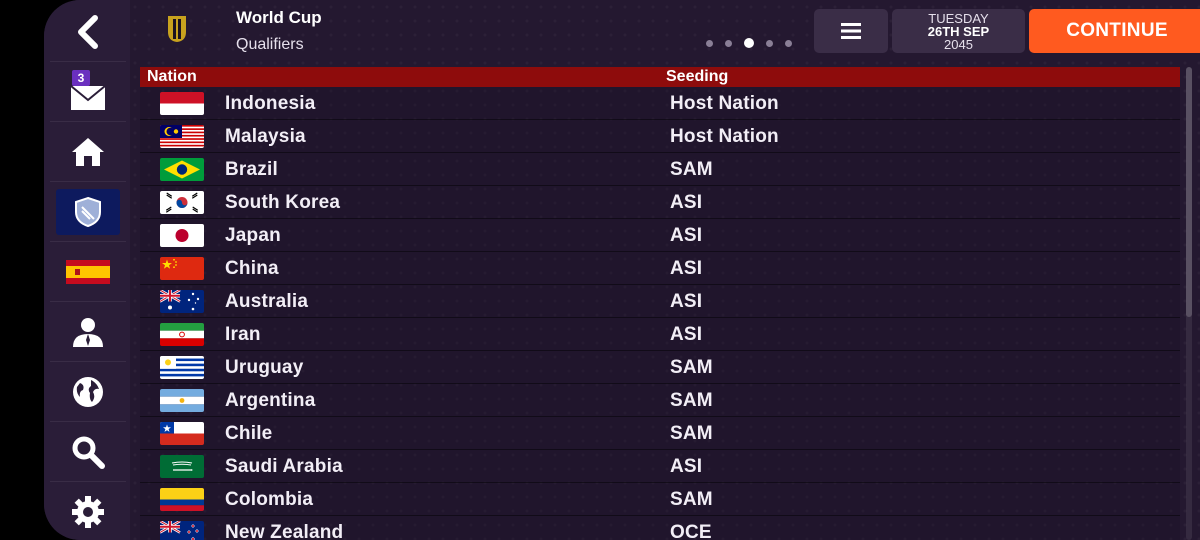 The image size is (1200, 540). I want to click on table-row: Colombia SAM, so click(660, 499).